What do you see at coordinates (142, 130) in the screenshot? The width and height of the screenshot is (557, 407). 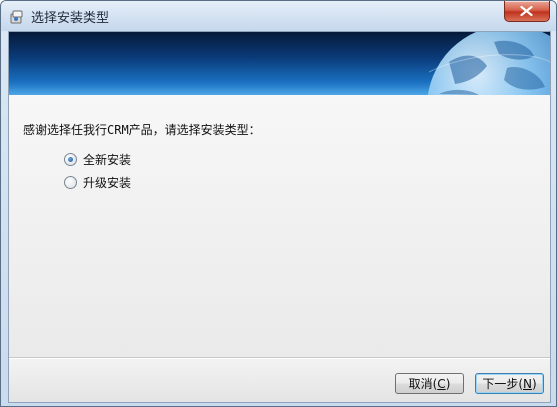 I see `install-type-prompt: 感谢选择任我行CRM产品，请选择安装类型：` at bounding box center [142, 130].